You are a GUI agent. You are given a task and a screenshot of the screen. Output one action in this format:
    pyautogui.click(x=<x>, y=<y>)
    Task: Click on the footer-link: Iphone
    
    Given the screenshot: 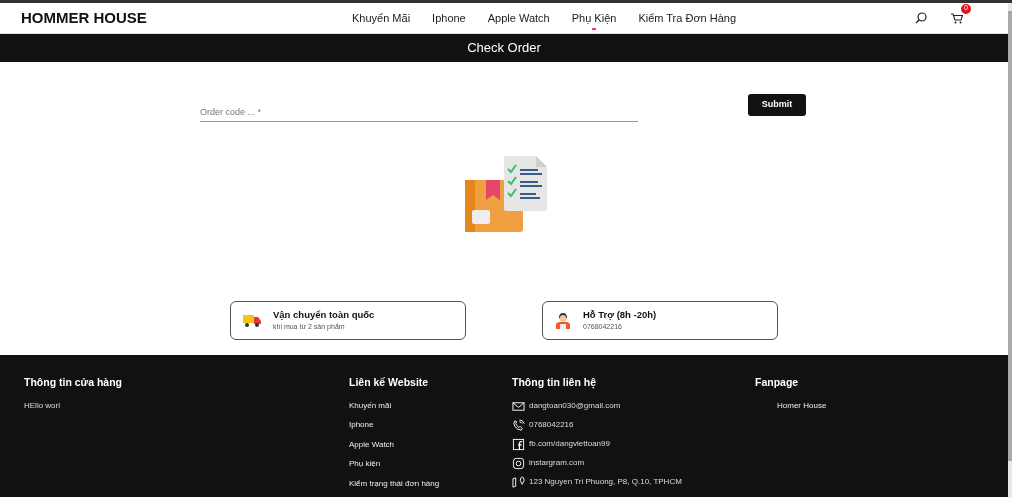 What is the action you would take?
    pyautogui.click(x=430, y=425)
    